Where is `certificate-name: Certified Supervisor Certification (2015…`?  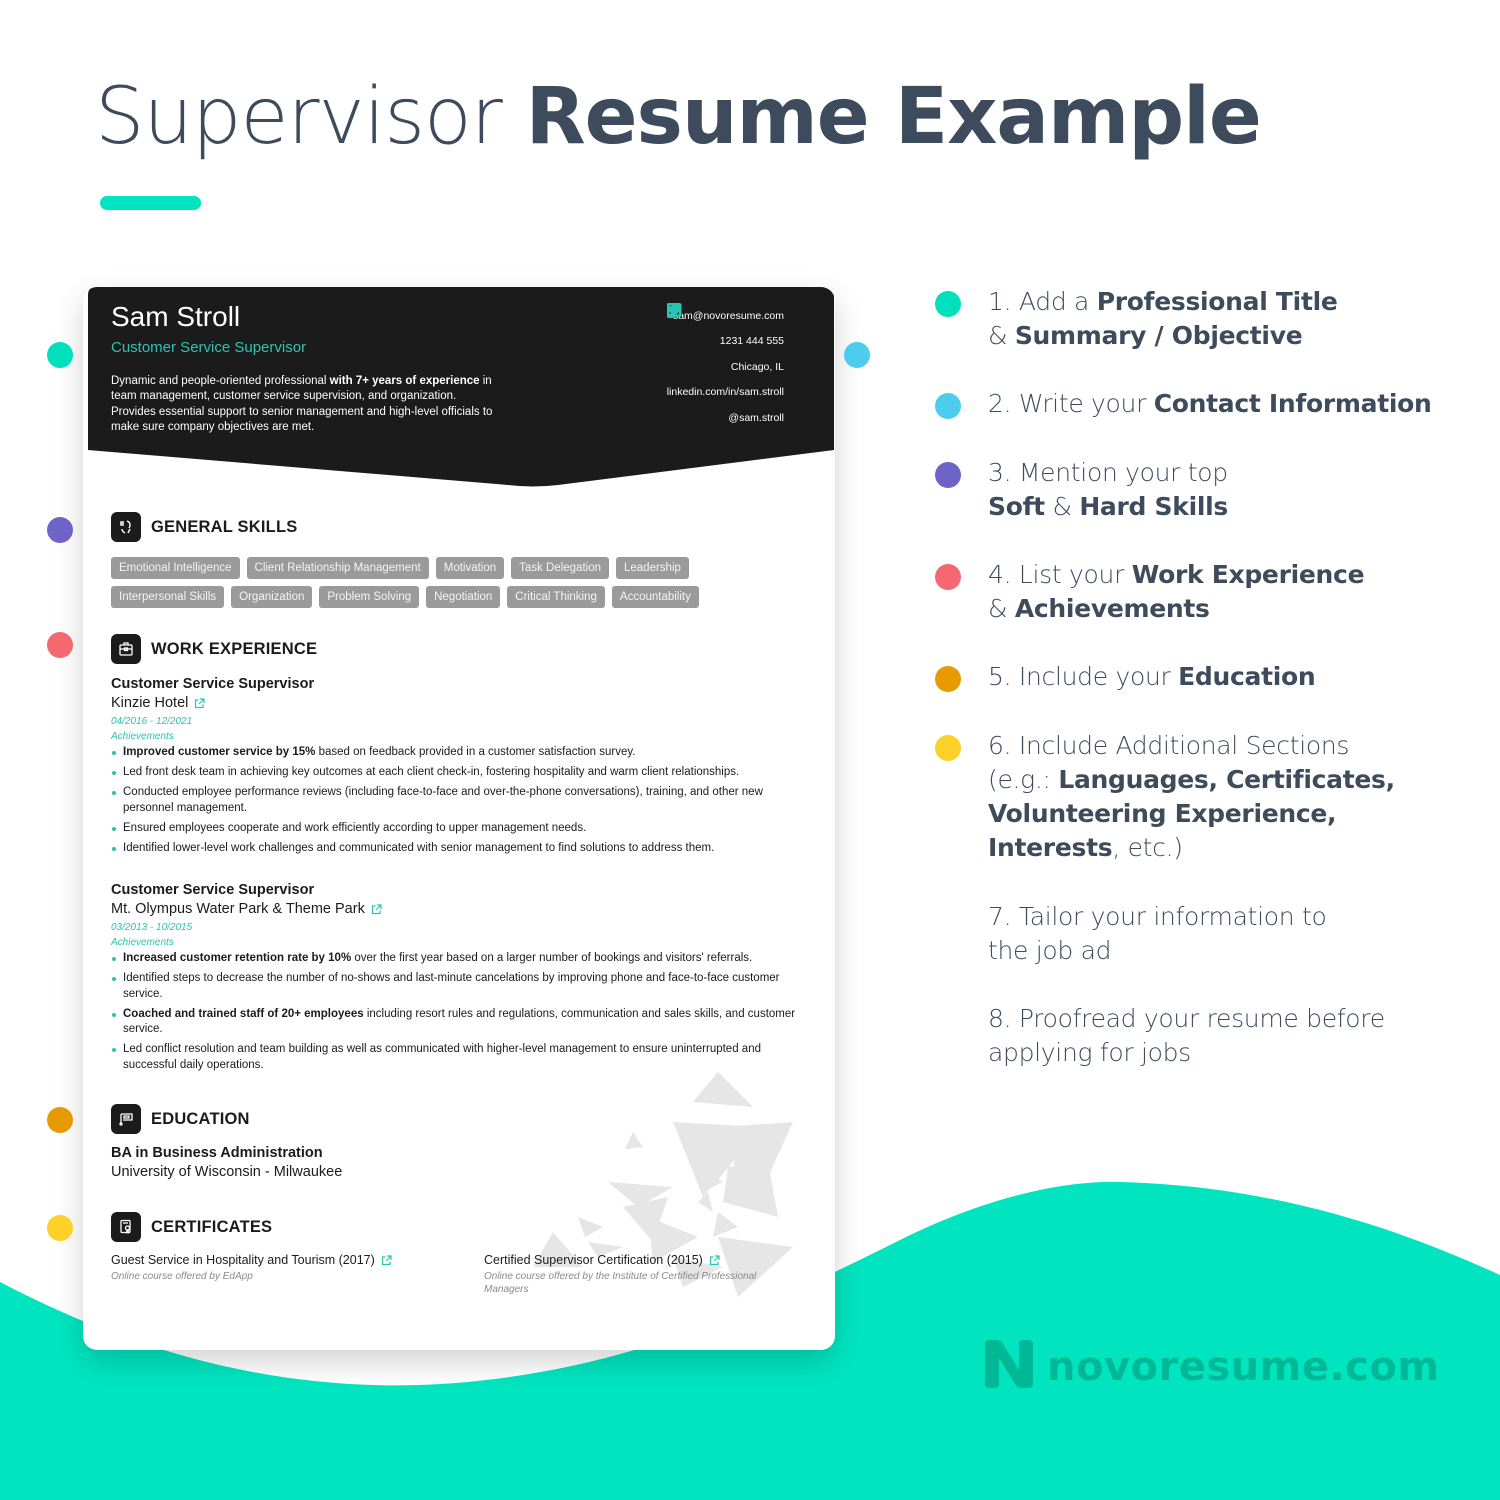 certificate-name: Certified Supervisor Certification (2015… is located at coordinates (644, 1260).